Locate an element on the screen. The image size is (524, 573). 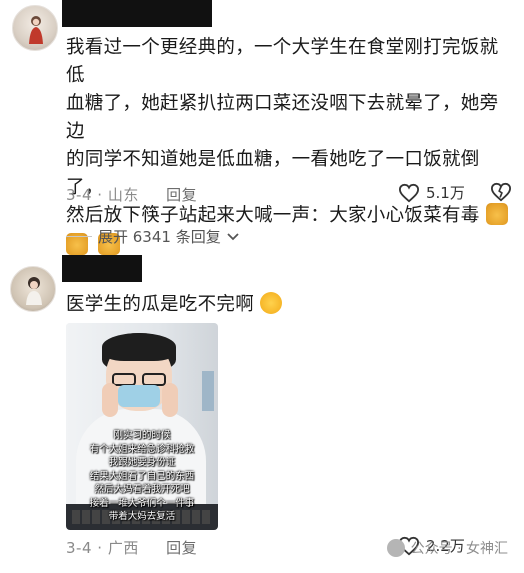
left-hand is located at coordinates (110, 400).